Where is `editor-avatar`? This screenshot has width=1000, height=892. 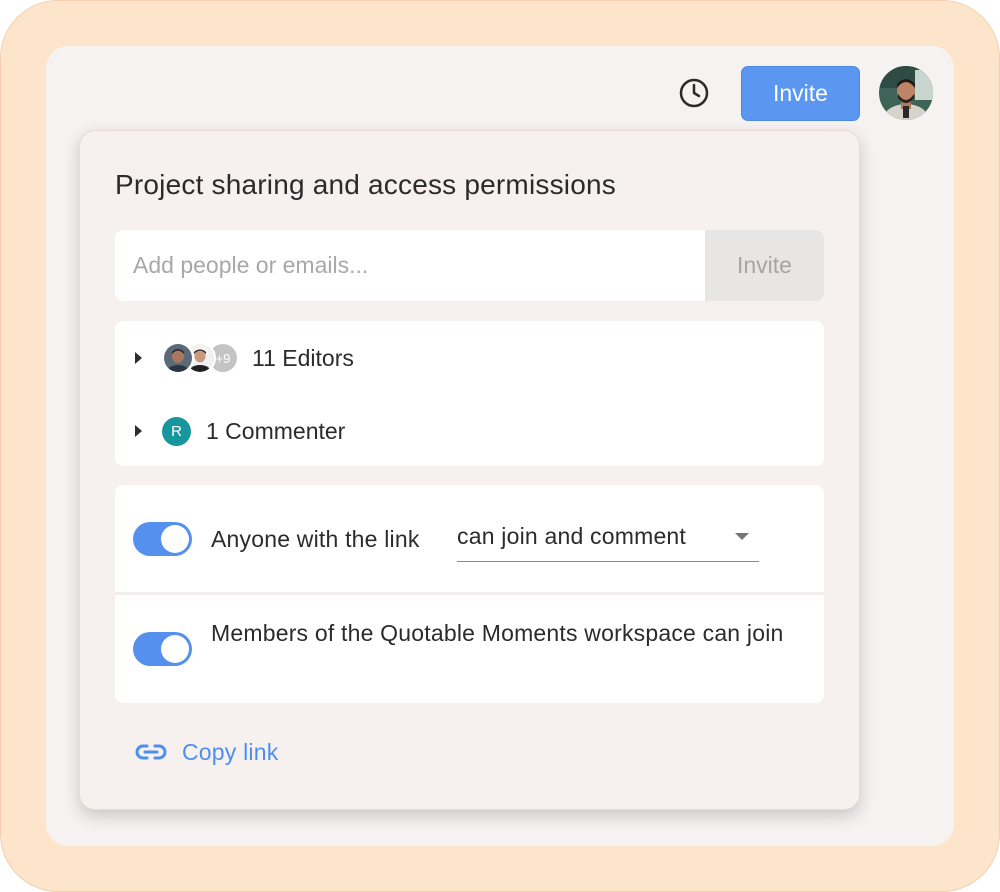 editor-avatar is located at coordinates (178, 358).